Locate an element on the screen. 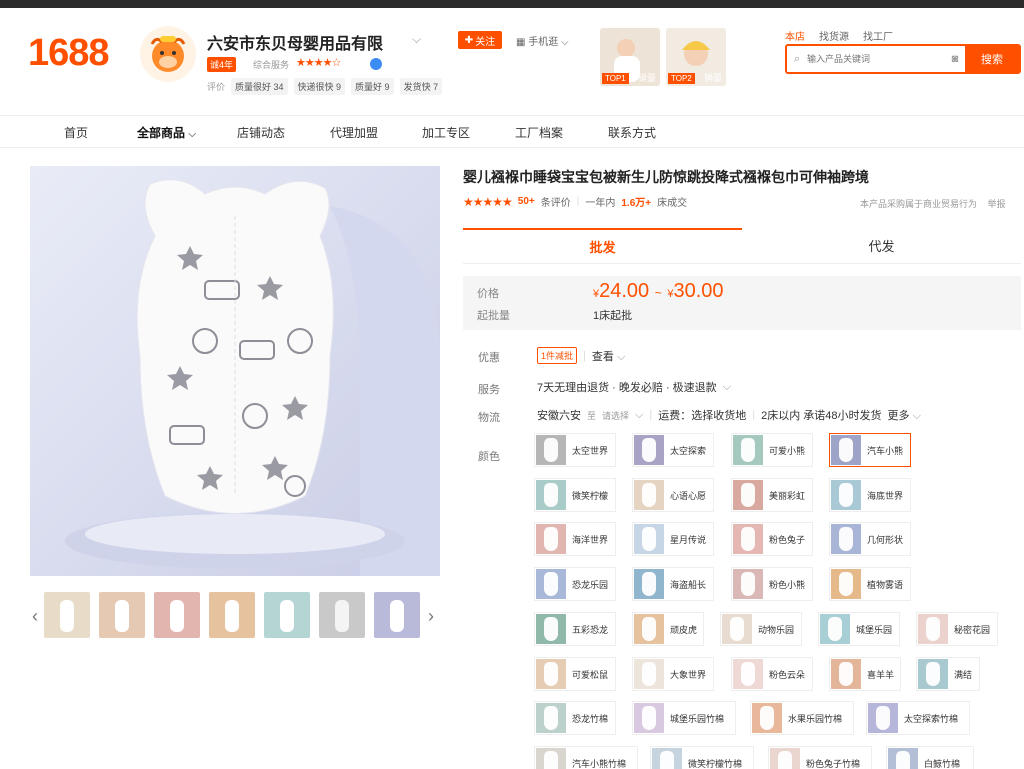 The width and height of the screenshot is (1024, 769). color-swatch: 海底世界 is located at coordinates (870, 495).